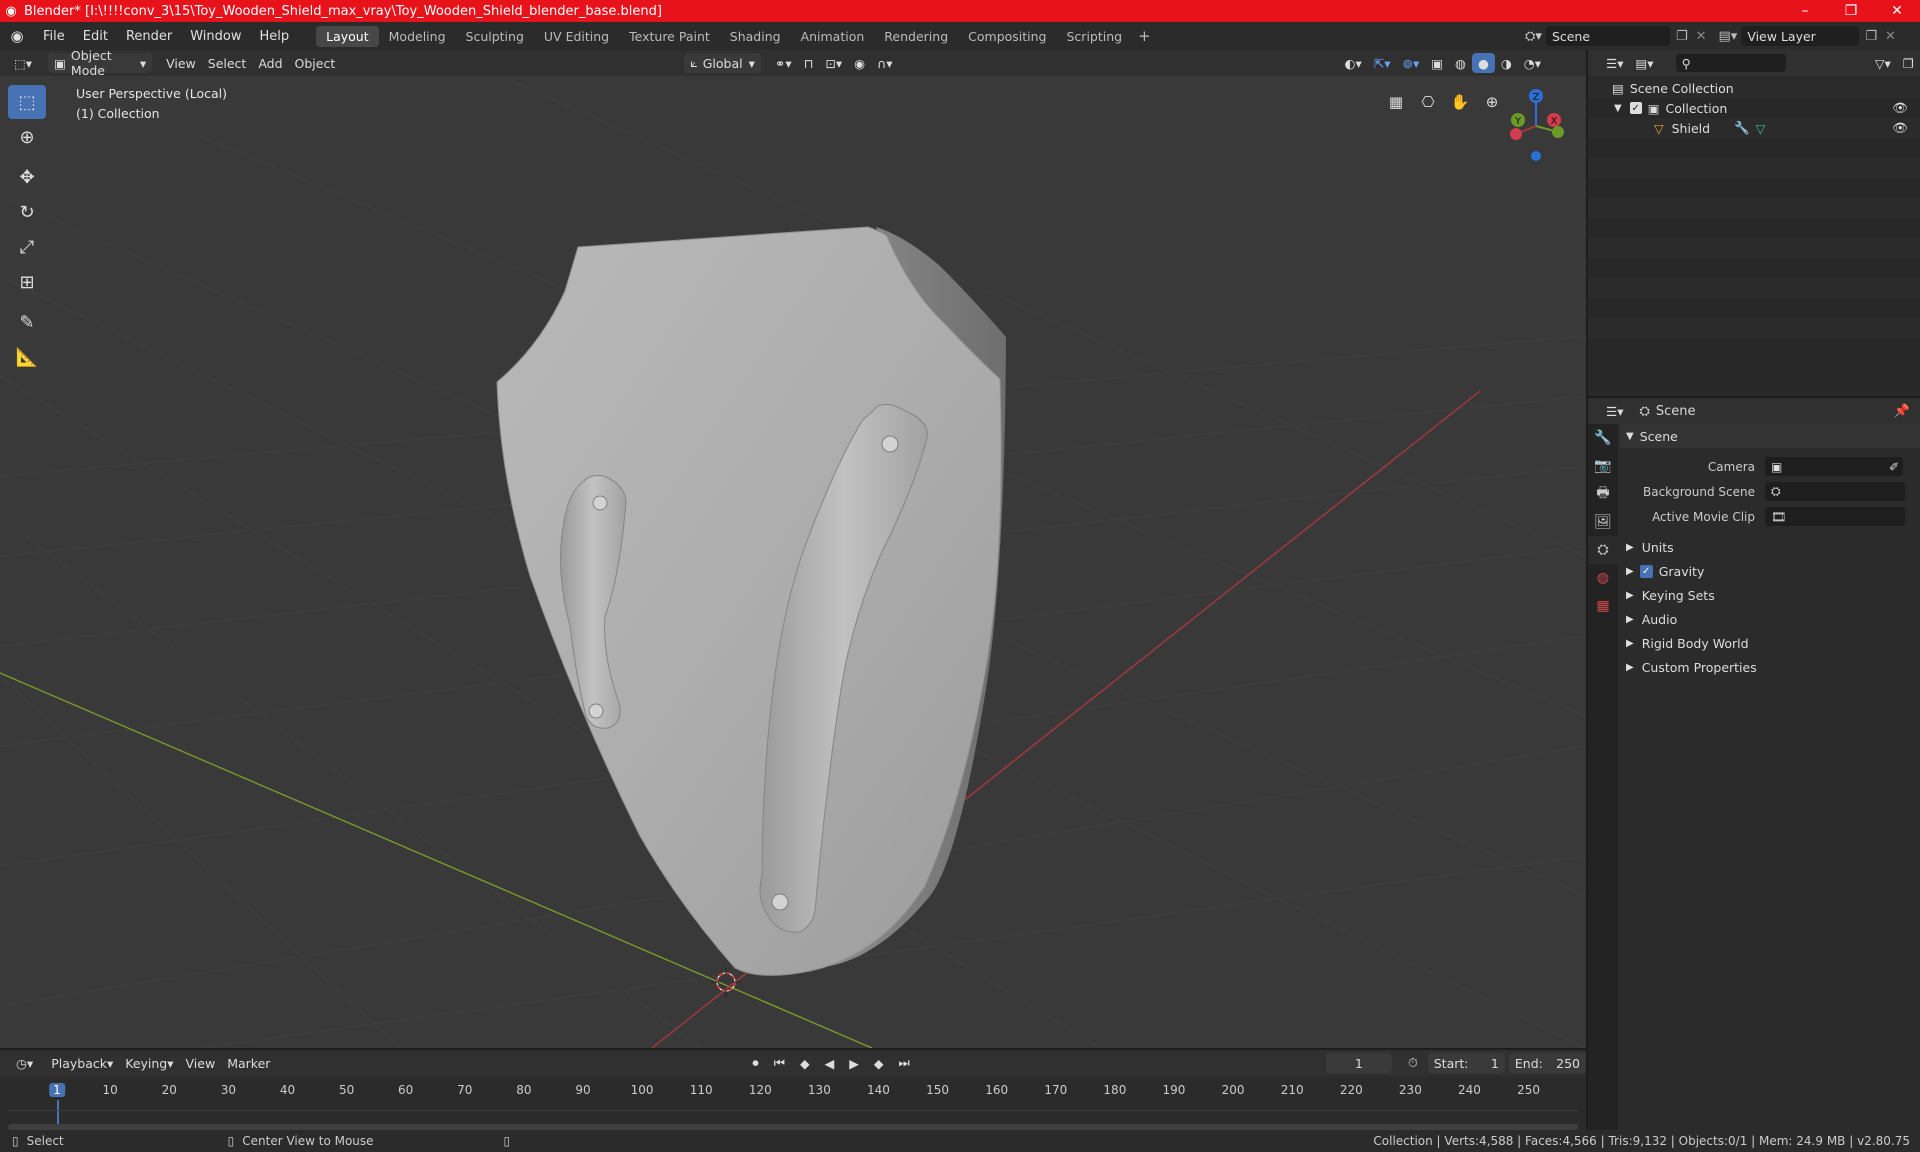  Describe the element at coordinates (227, 63) in the screenshot. I see `menu-select: Select` at that location.